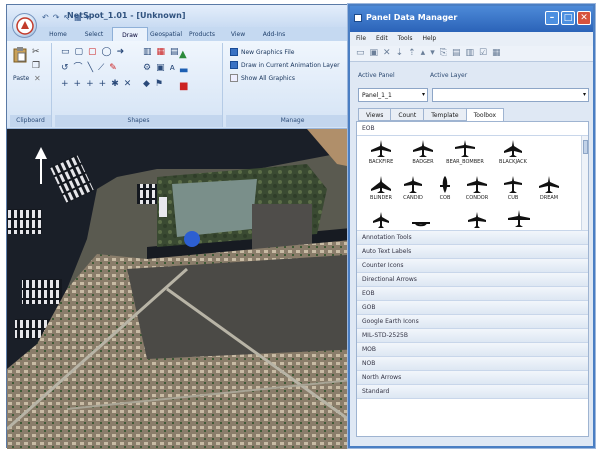  I want to click on tab-products: Products, so click(202, 34).